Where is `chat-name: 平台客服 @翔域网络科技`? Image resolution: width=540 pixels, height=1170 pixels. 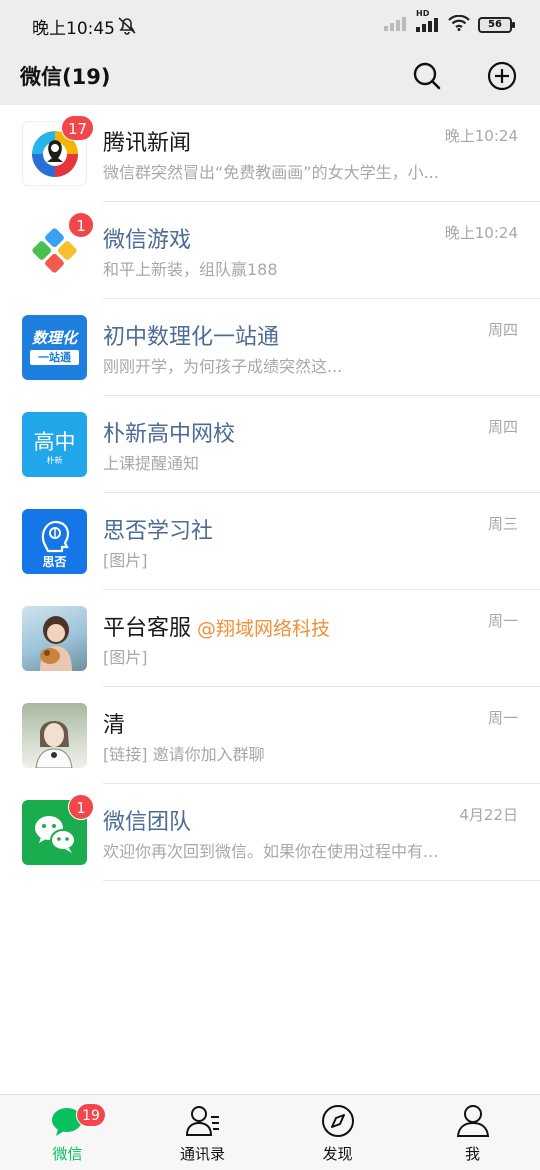 chat-name: 平台客服 @翔域网络科技 is located at coordinates (216, 626).